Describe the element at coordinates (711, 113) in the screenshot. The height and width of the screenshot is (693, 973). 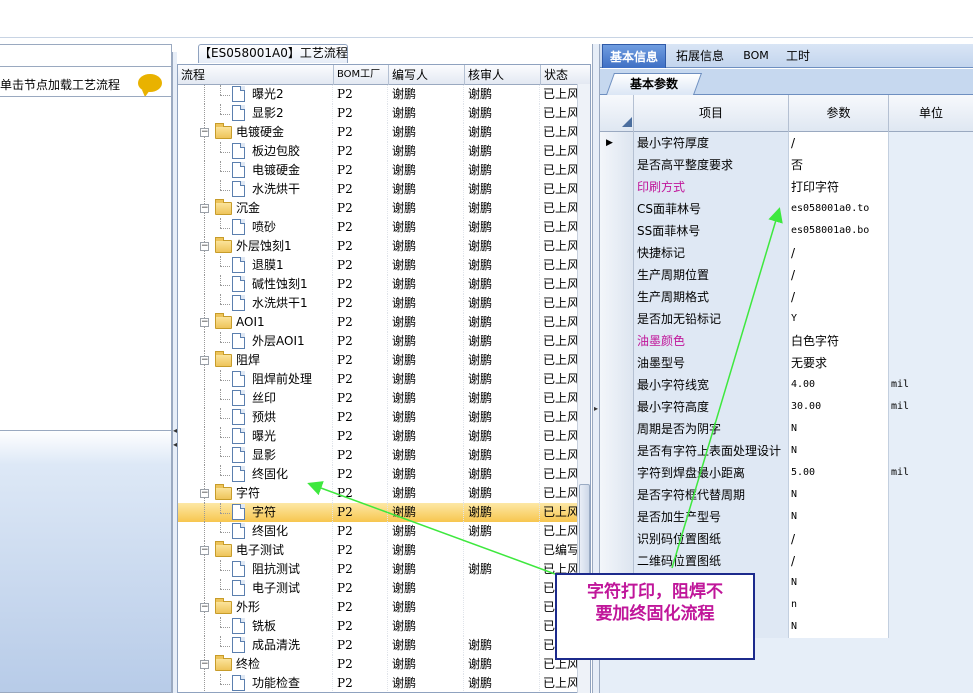
I see `column-header-item: 项目` at that location.